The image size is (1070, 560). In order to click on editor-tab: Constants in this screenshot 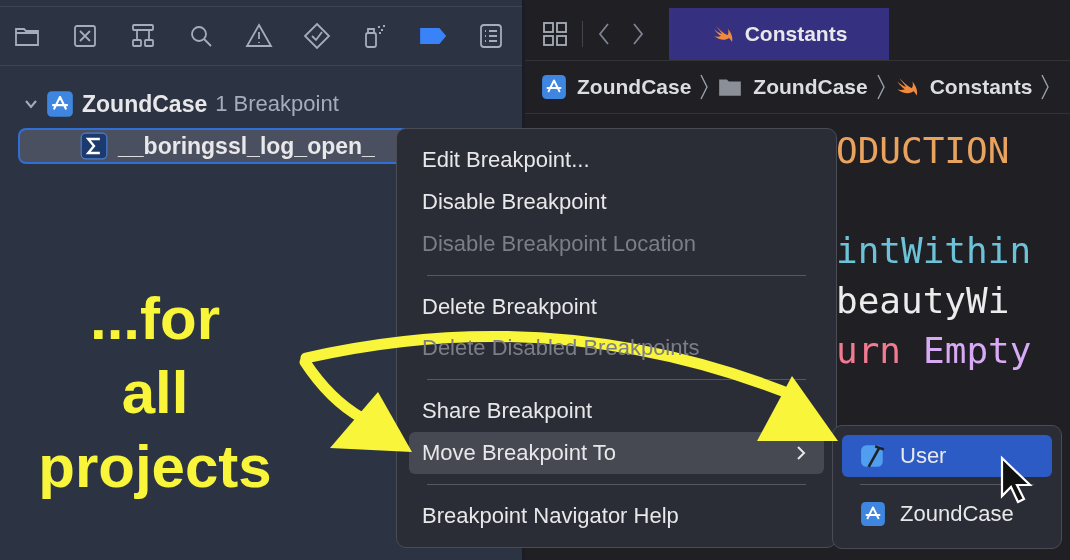, I will do `click(779, 34)`.